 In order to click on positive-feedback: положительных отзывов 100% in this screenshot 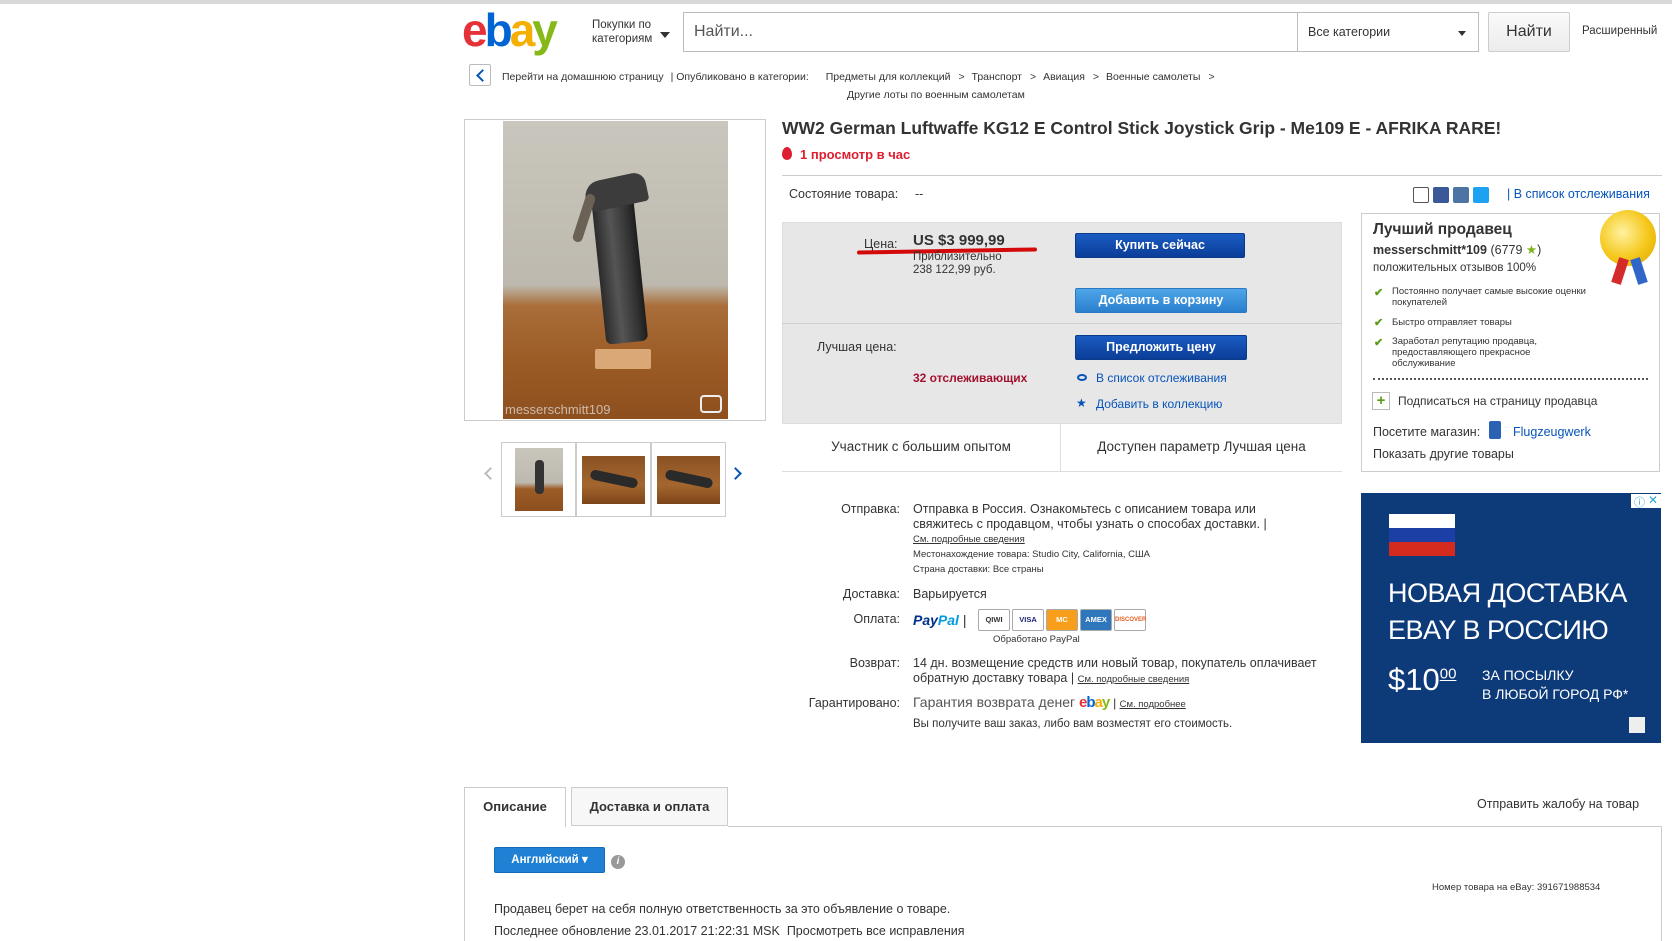, I will do `click(1455, 268)`.